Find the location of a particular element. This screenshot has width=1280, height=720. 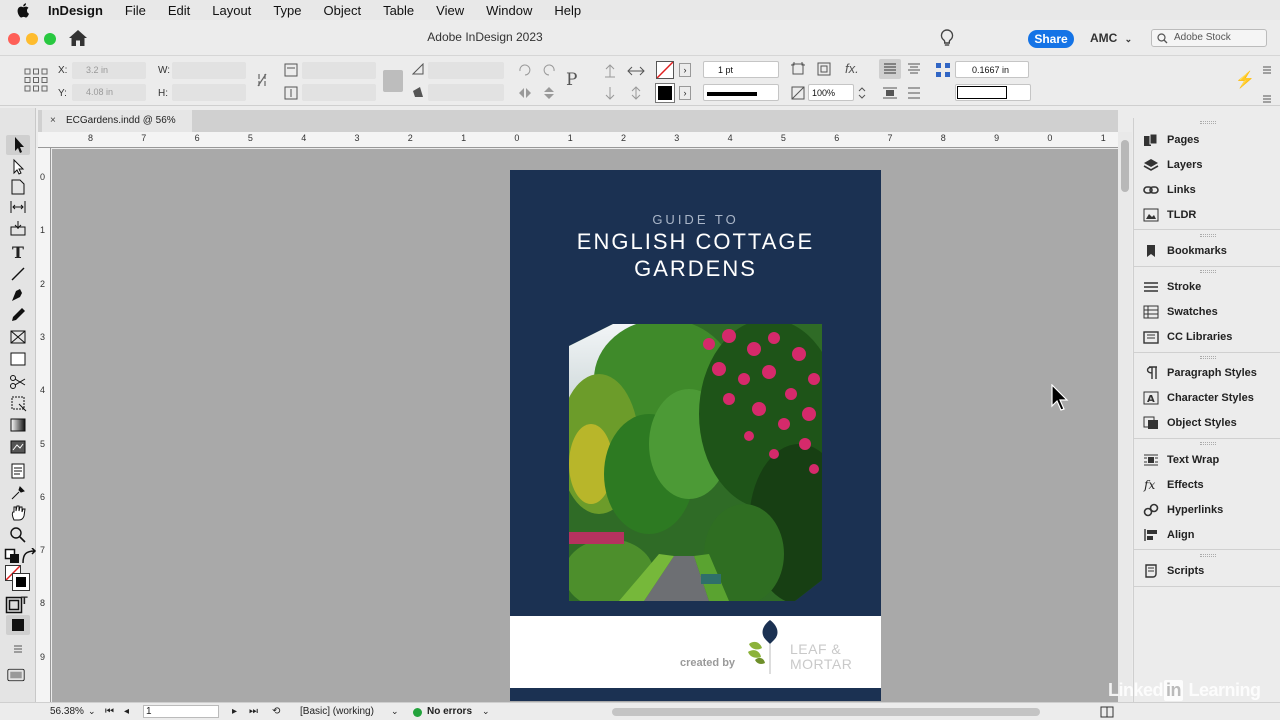

zoom-tool-icon is located at coordinates (18, 535).